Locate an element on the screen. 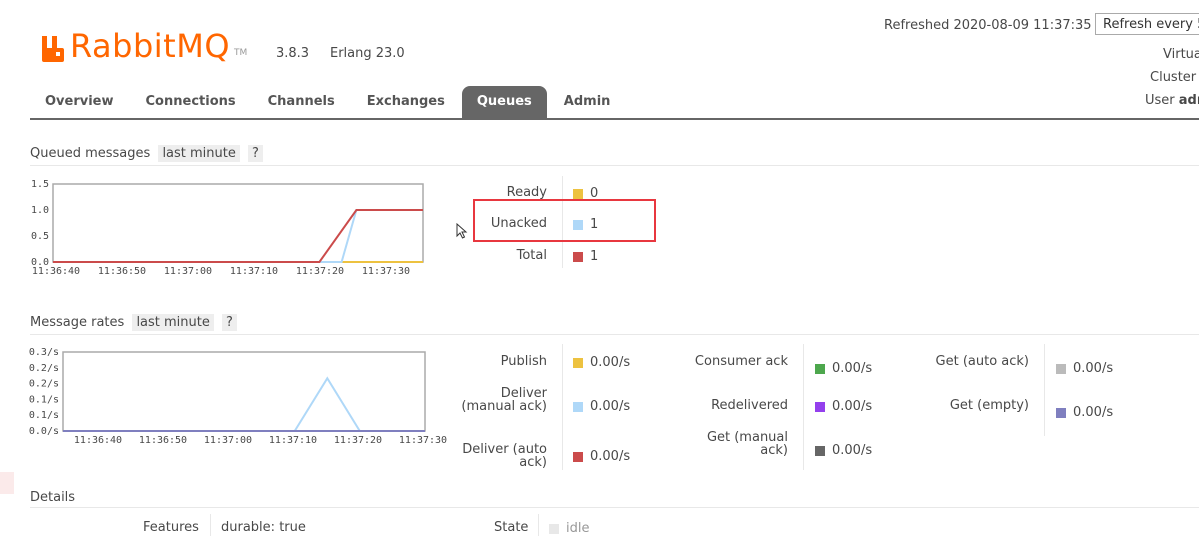  message-rates-header: Message rates last minute ? is located at coordinates (133, 322).